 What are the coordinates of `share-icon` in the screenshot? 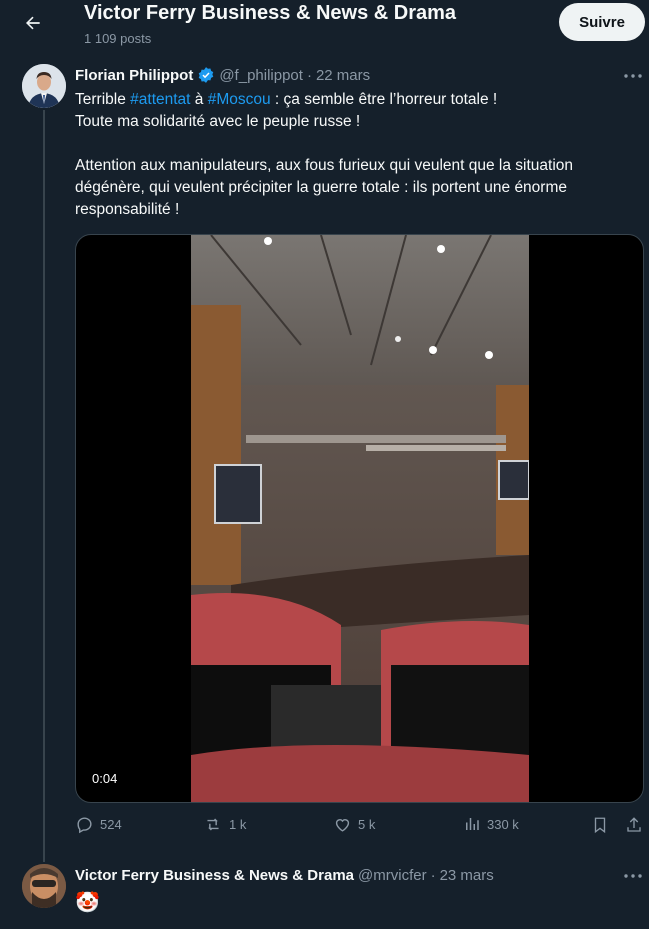 It's located at (634, 825).